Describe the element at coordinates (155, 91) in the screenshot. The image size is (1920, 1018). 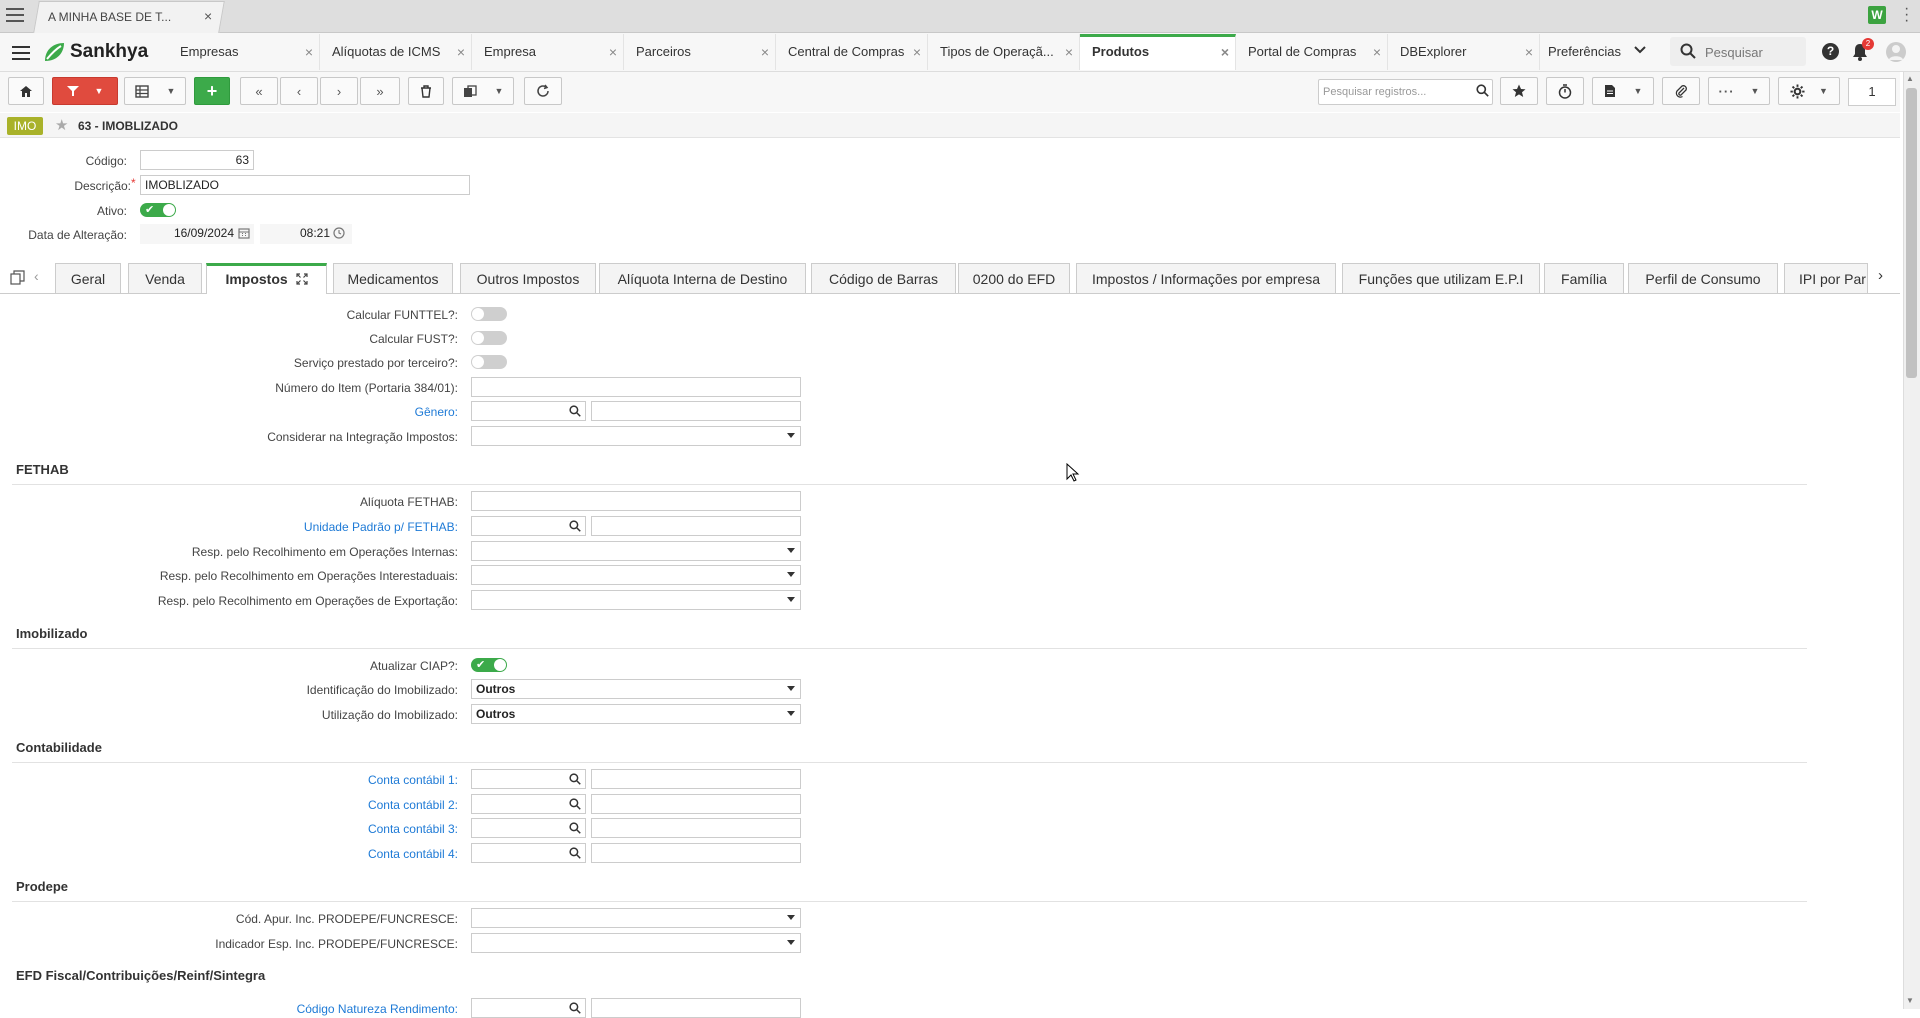
I see `grid-view-button: ▼` at that location.